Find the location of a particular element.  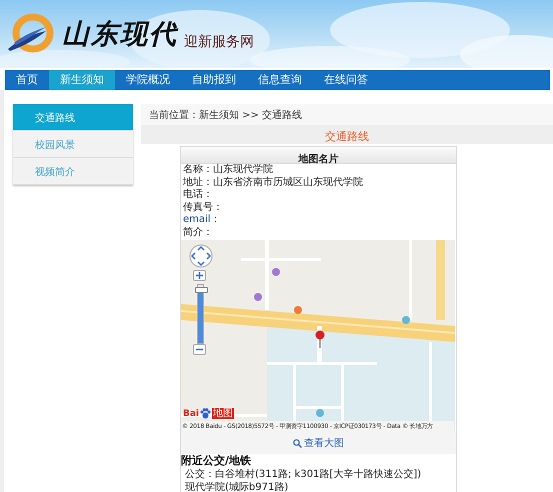

field-label: 简介： is located at coordinates (198, 232).